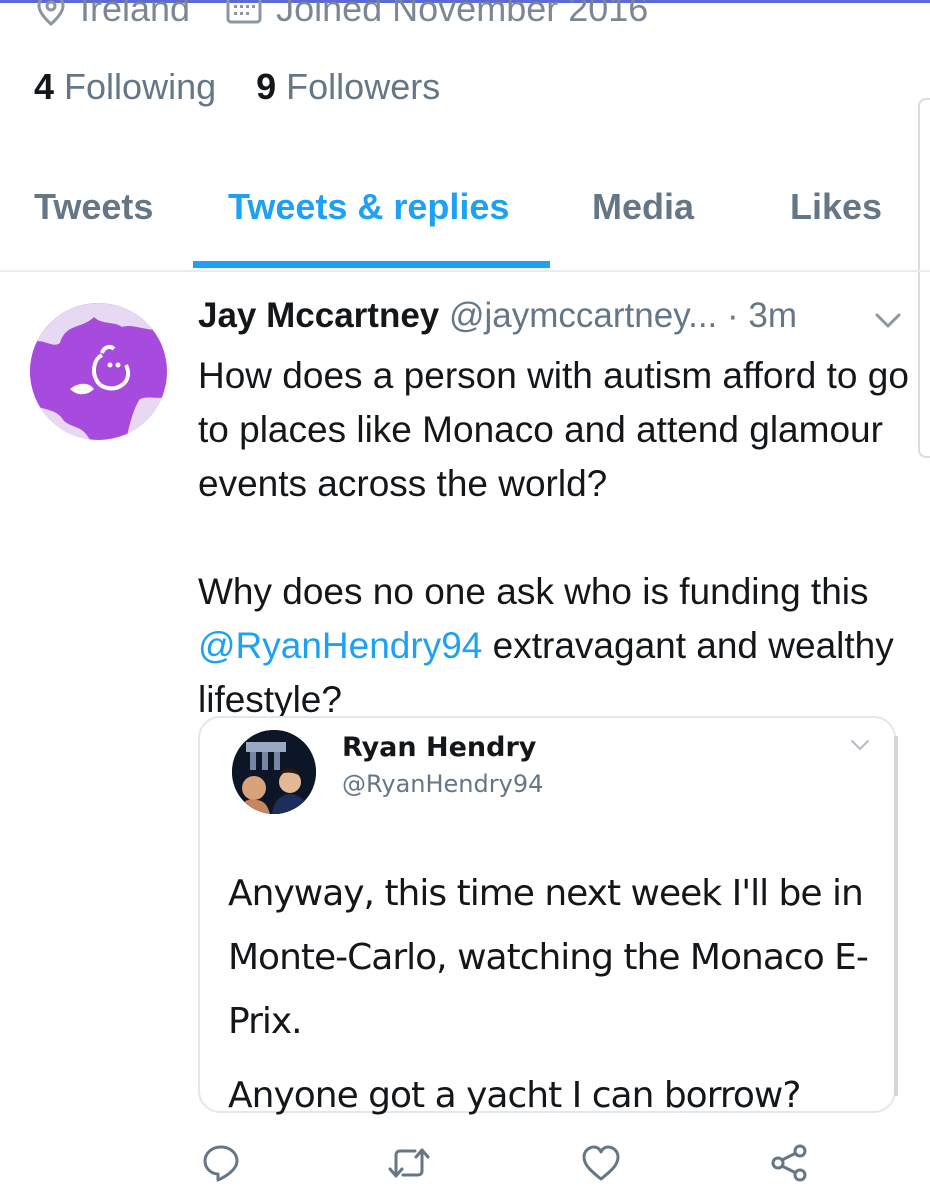  I want to click on followers-link: 9 Followers, so click(348, 86).